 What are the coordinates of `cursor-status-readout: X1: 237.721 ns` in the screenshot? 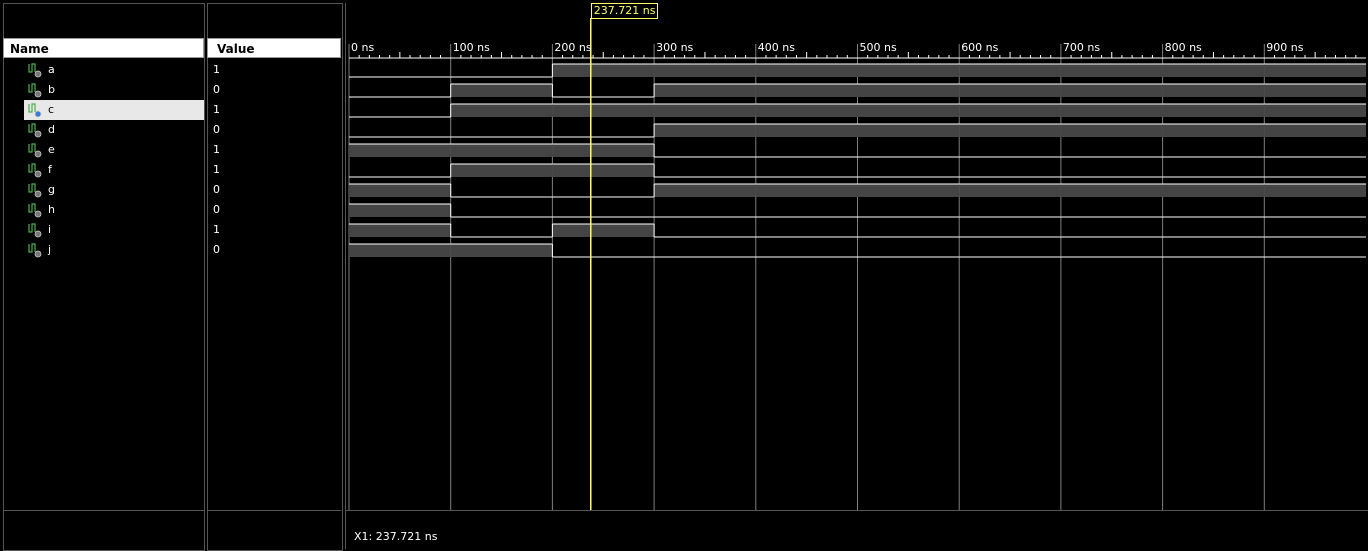 It's located at (396, 536).